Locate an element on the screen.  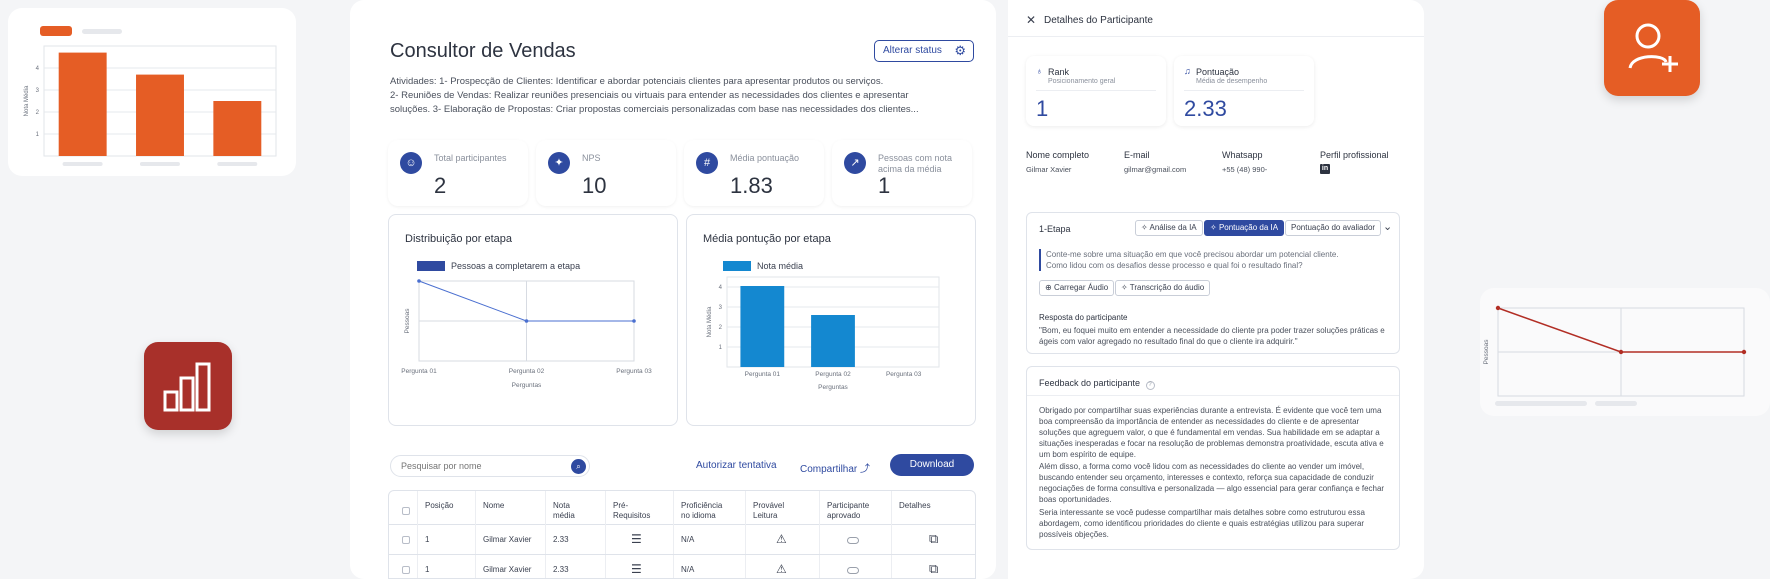
y-tick-label: 3 is located at coordinates (38, 91).